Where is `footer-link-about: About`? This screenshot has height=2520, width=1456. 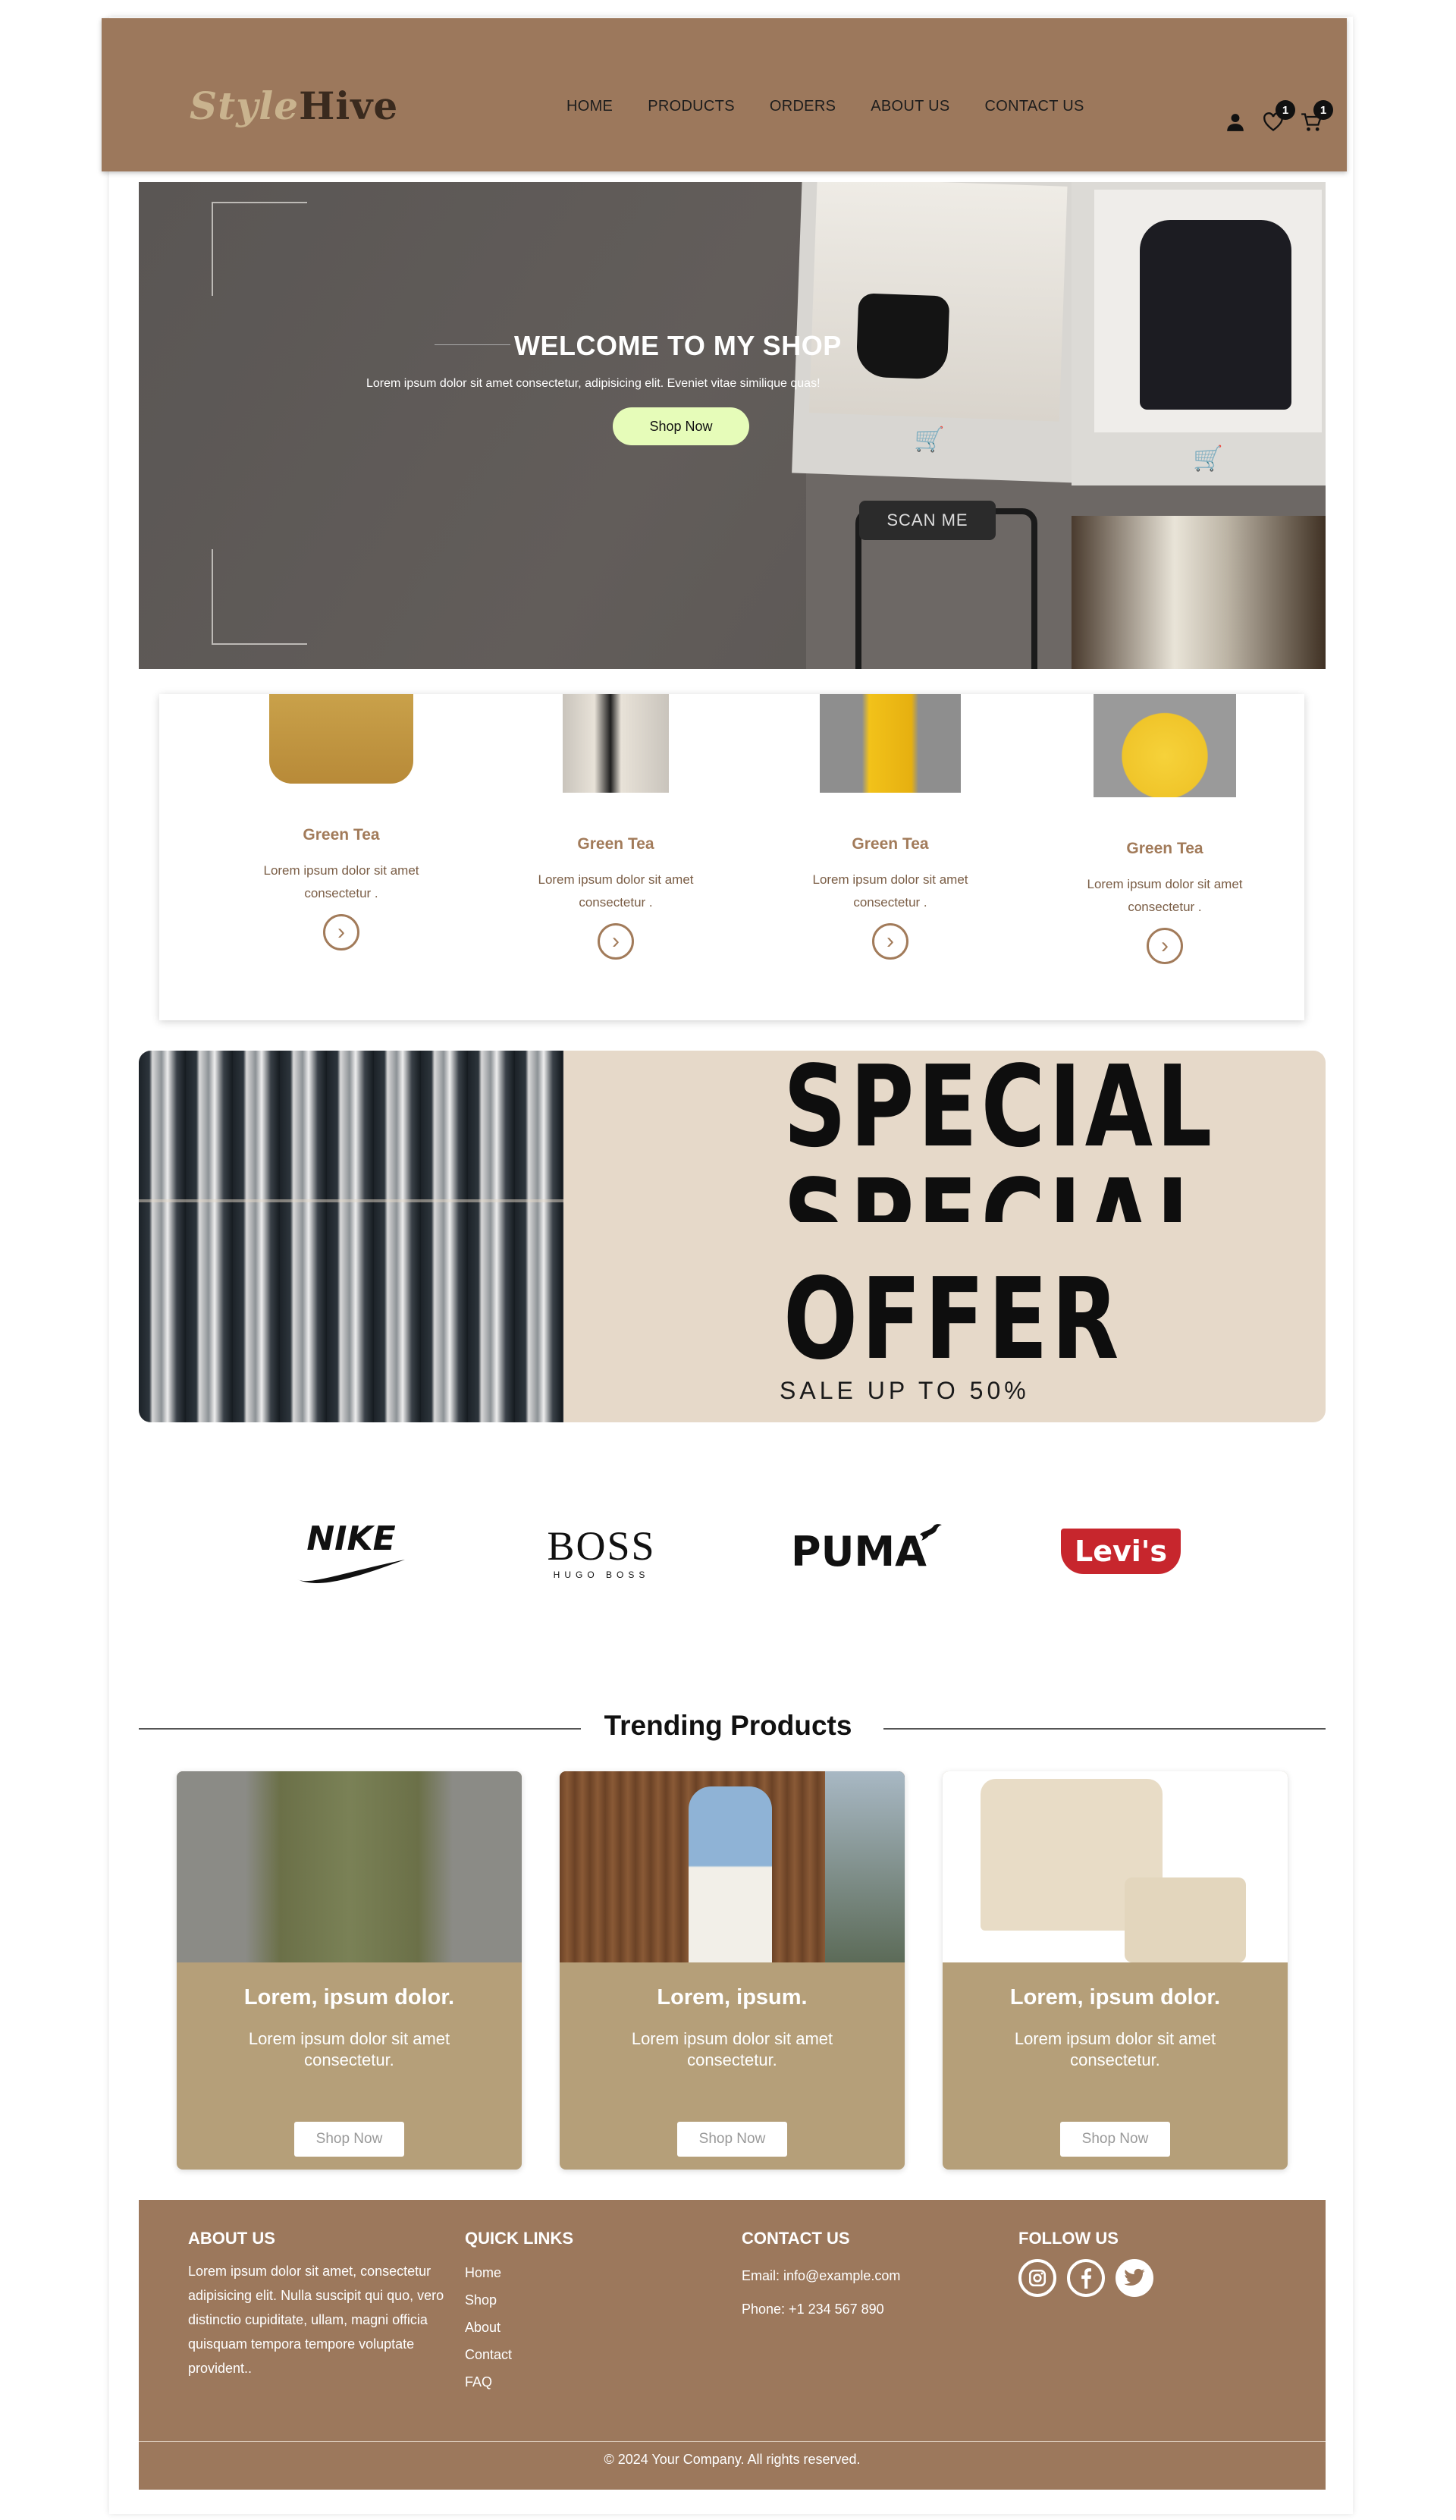
footer-link-about: About is located at coordinates (578, 2327).